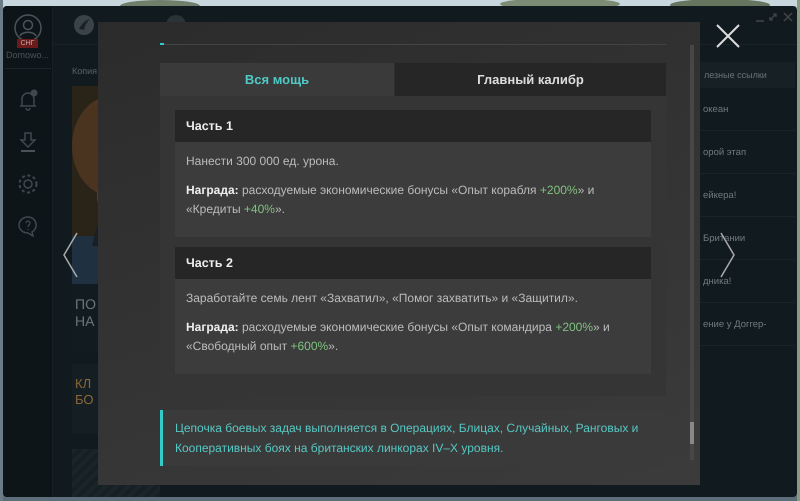  Describe the element at coordinates (391, 200) in the screenshot. I see `reward-text: Награда: расходуемые экономические бонусы «Опыт корабля +200%» и «Кредиты +40%».` at that location.